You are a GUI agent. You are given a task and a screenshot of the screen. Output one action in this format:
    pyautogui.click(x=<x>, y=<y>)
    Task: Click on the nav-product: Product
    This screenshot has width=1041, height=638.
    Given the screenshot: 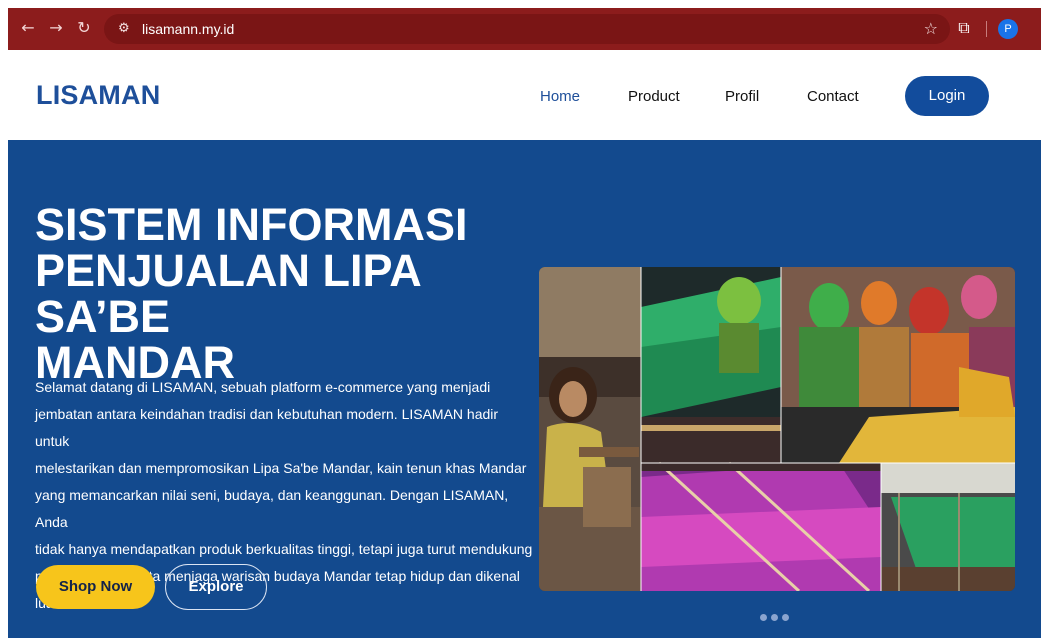 What is the action you would take?
    pyautogui.click(x=654, y=96)
    